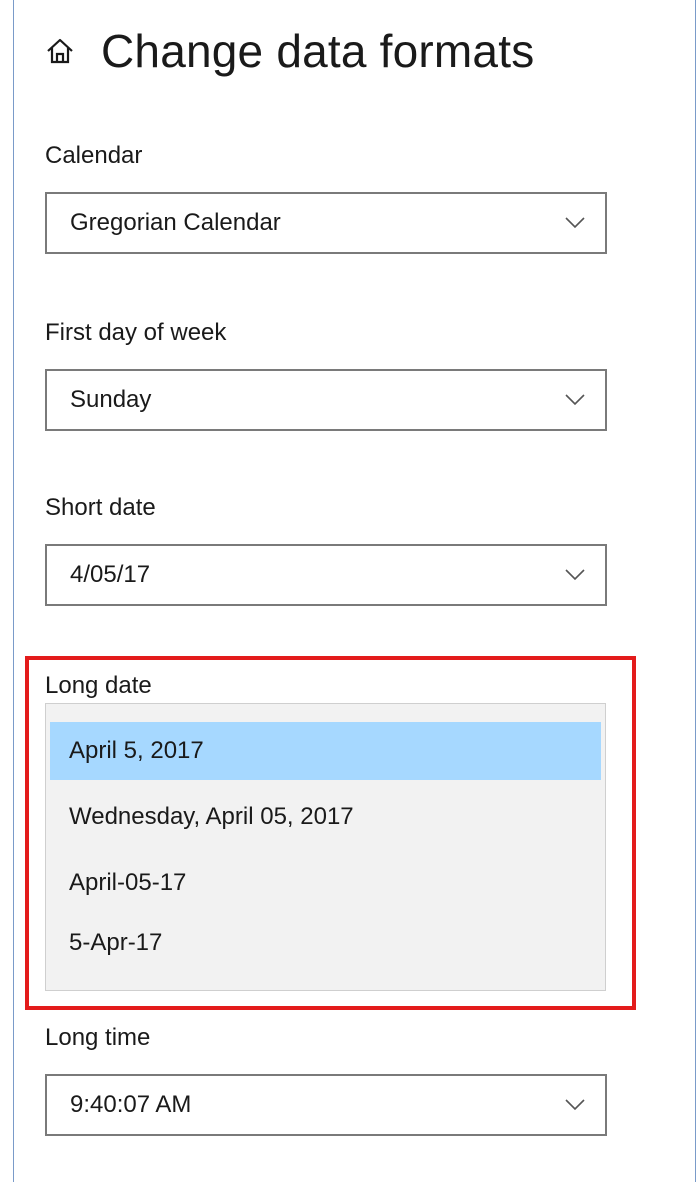 The image size is (697, 1182). What do you see at coordinates (60, 51) in the screenshot?
I see `home-icon` at bounding box center [60, 51].